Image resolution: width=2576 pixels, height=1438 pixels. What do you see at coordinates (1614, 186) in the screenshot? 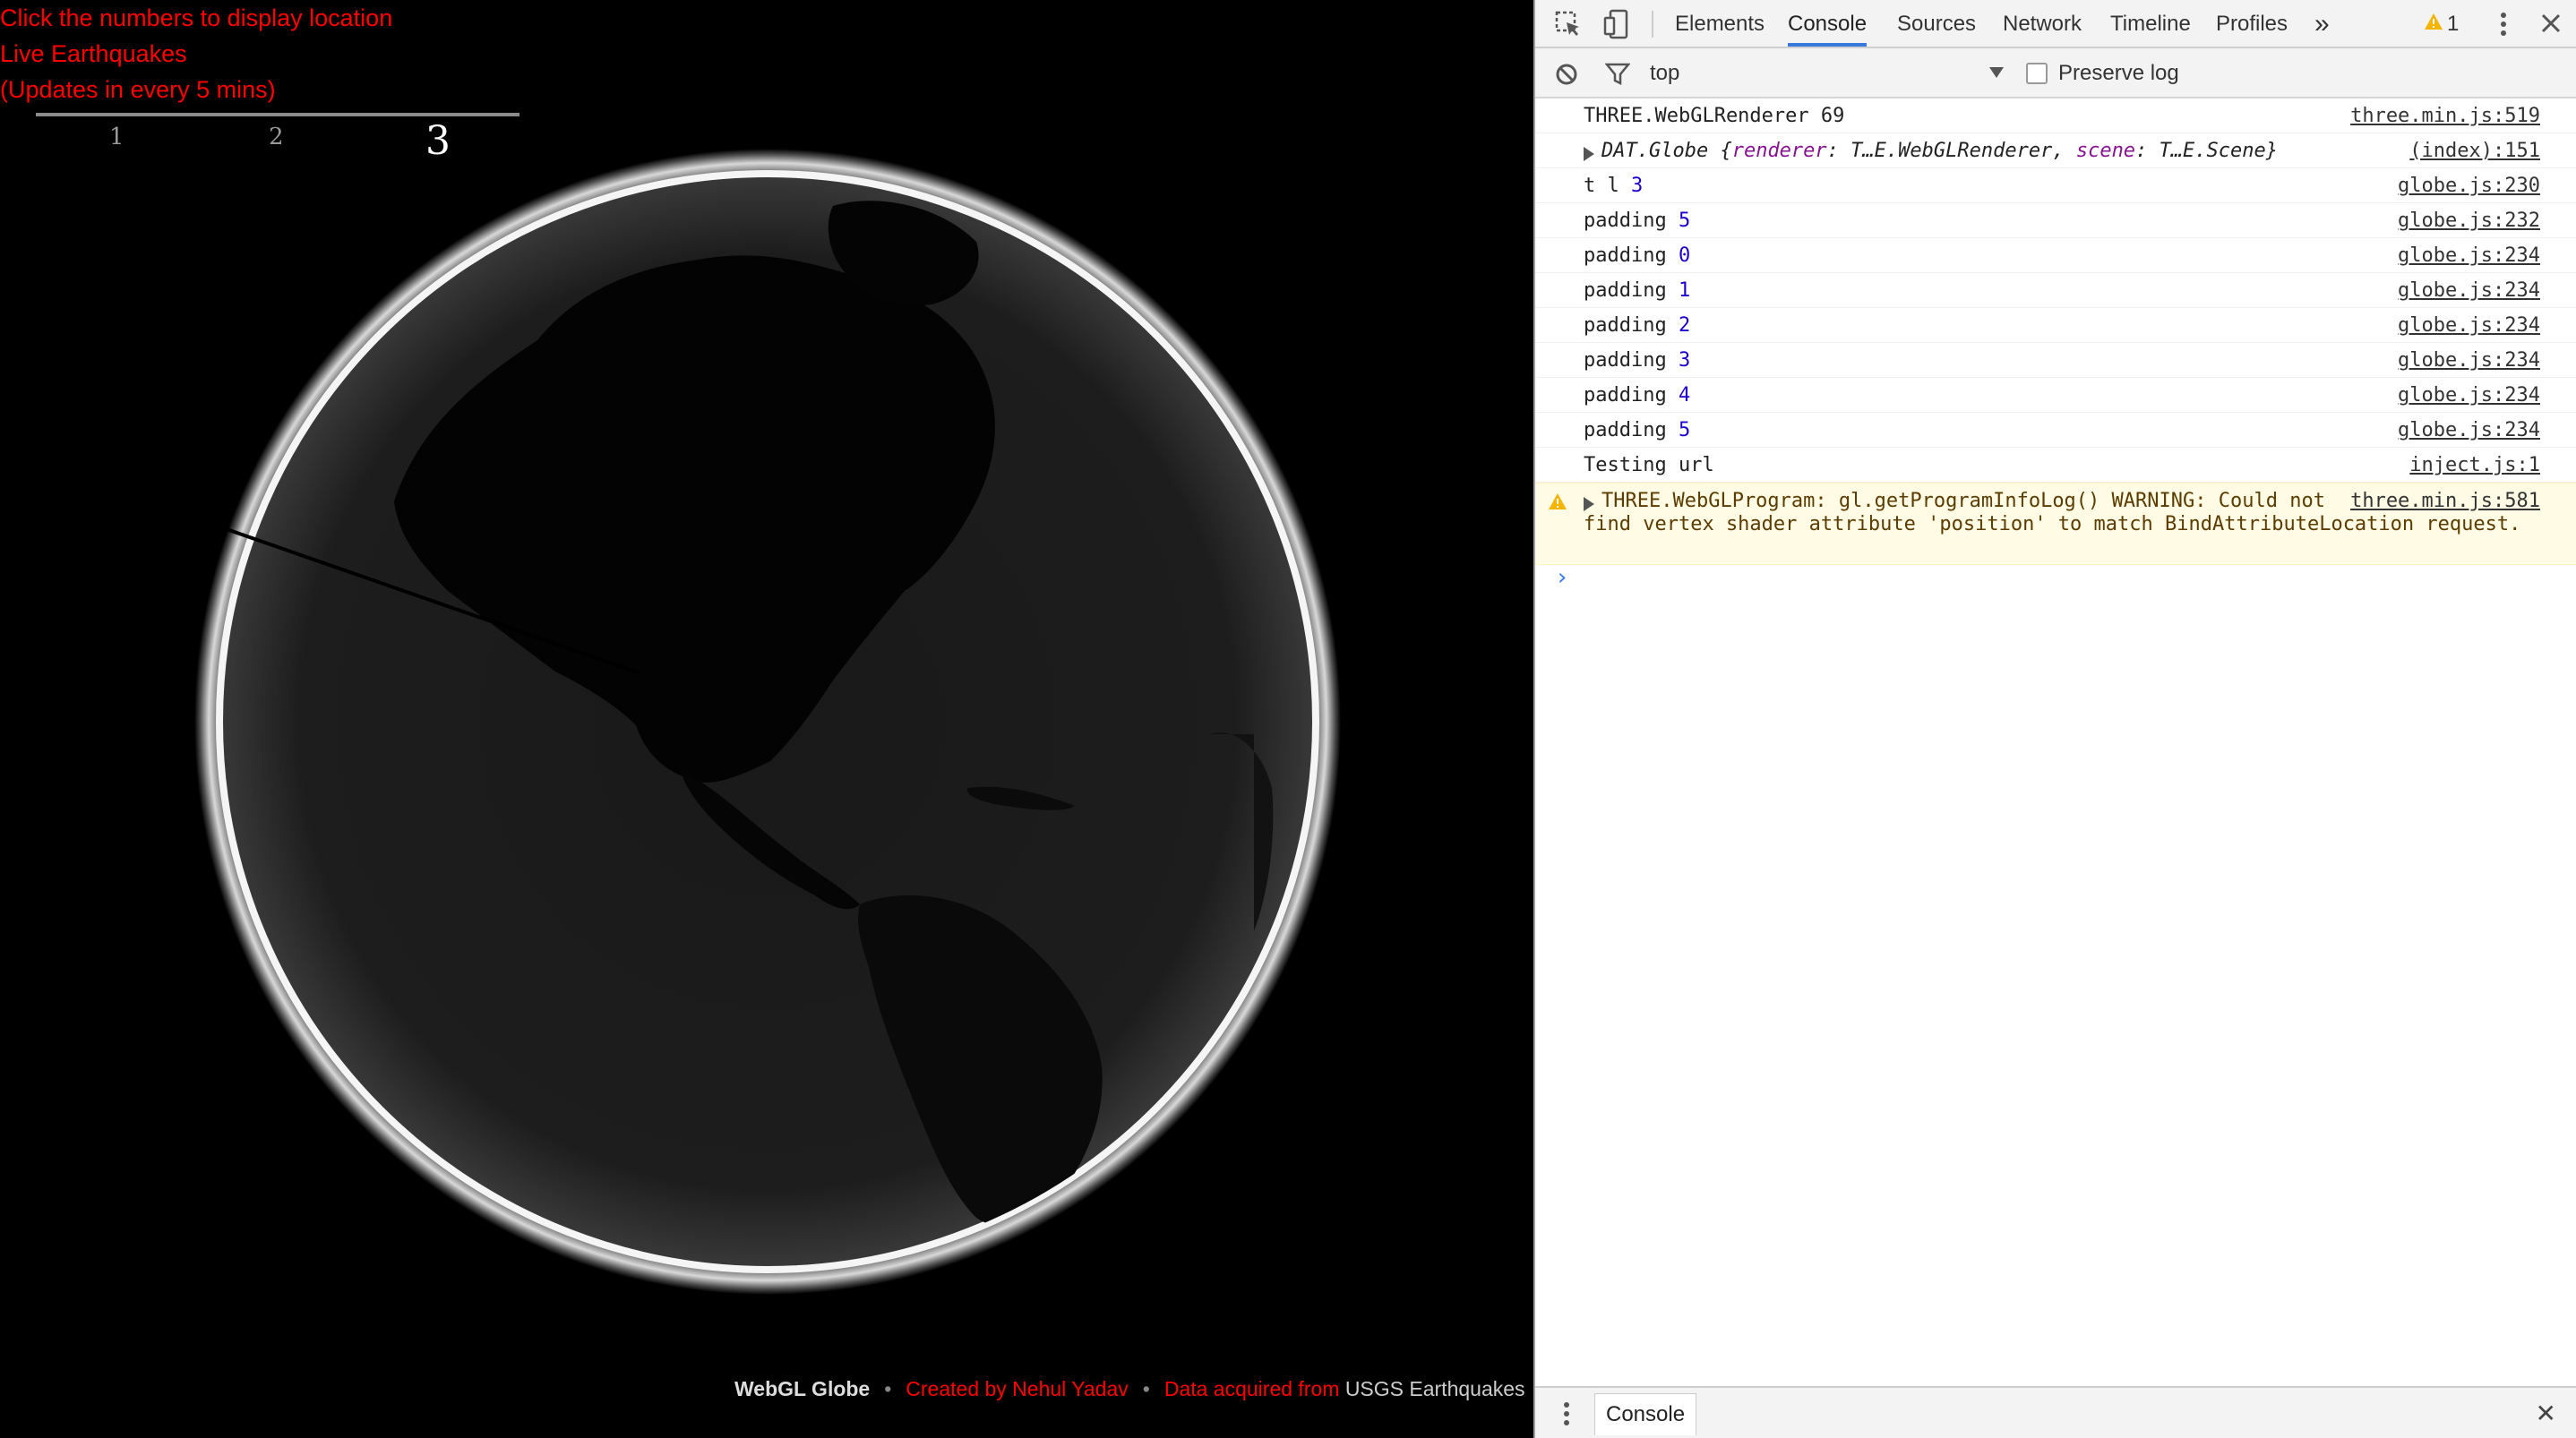
I see `console-message: t l 3` at bounding box center [1614, 186].